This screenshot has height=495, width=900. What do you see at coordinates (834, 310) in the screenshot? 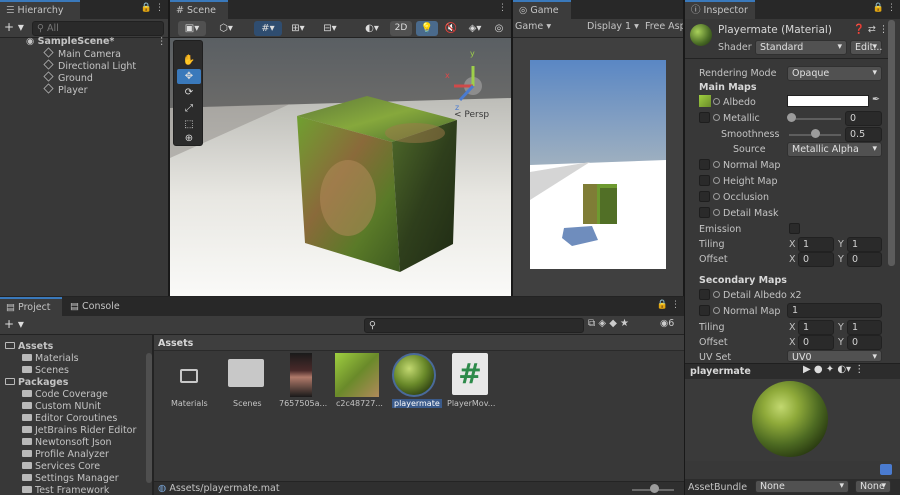
I see `normal-map-2-scale: 1` at bounding box center [834, 310].